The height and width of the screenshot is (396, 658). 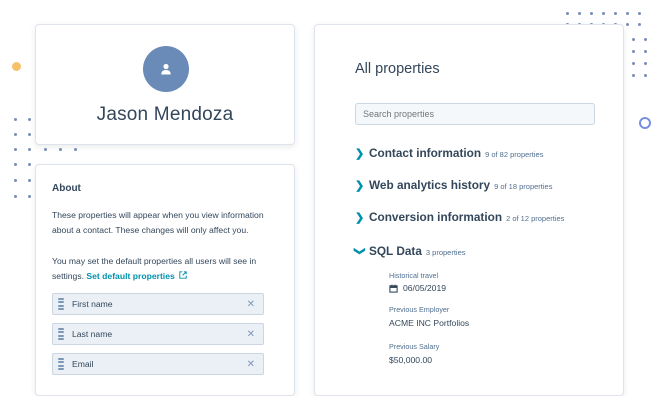 What do you see at coordinates (130, 276) in the screenshot?
I see `set-default-properties-label: Set default properties` at bounding box center [130, 276].